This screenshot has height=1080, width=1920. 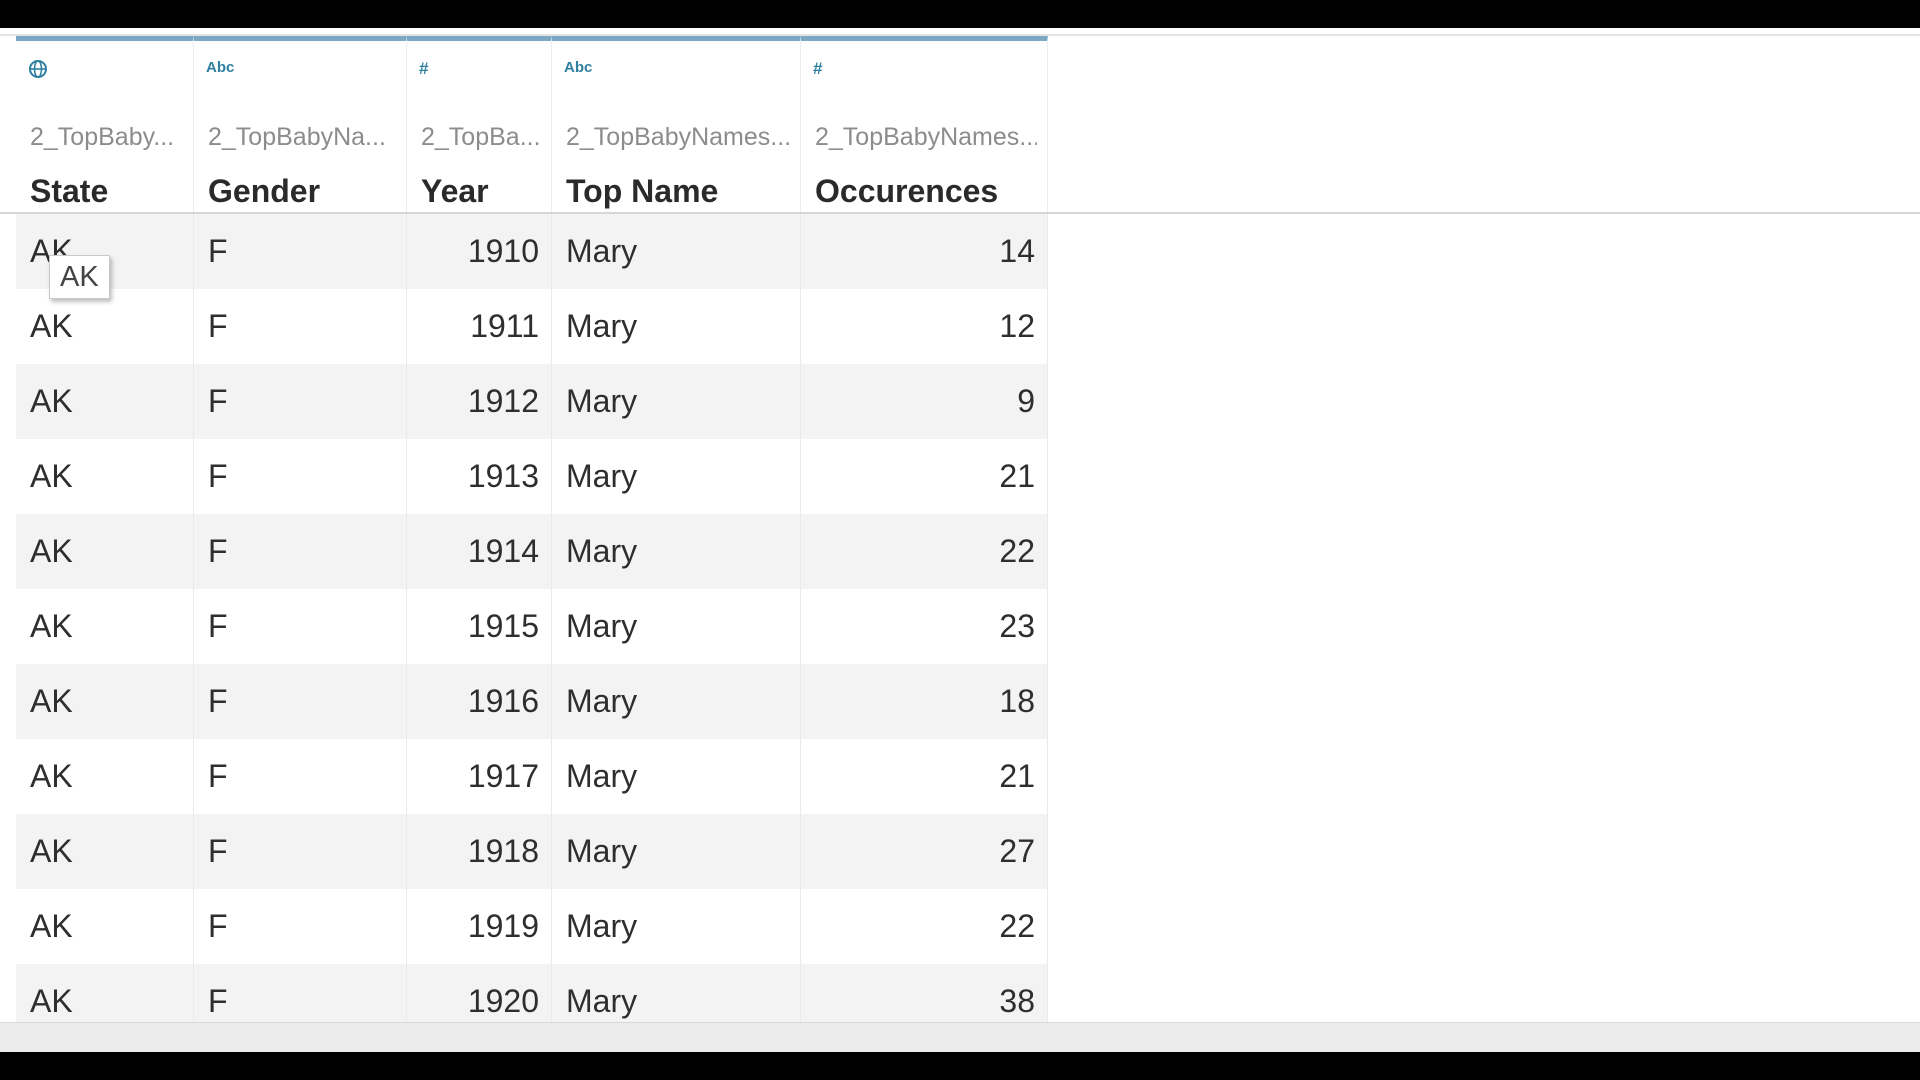 I want to click on cell-occurences: 23, so click(x=924, y=626).